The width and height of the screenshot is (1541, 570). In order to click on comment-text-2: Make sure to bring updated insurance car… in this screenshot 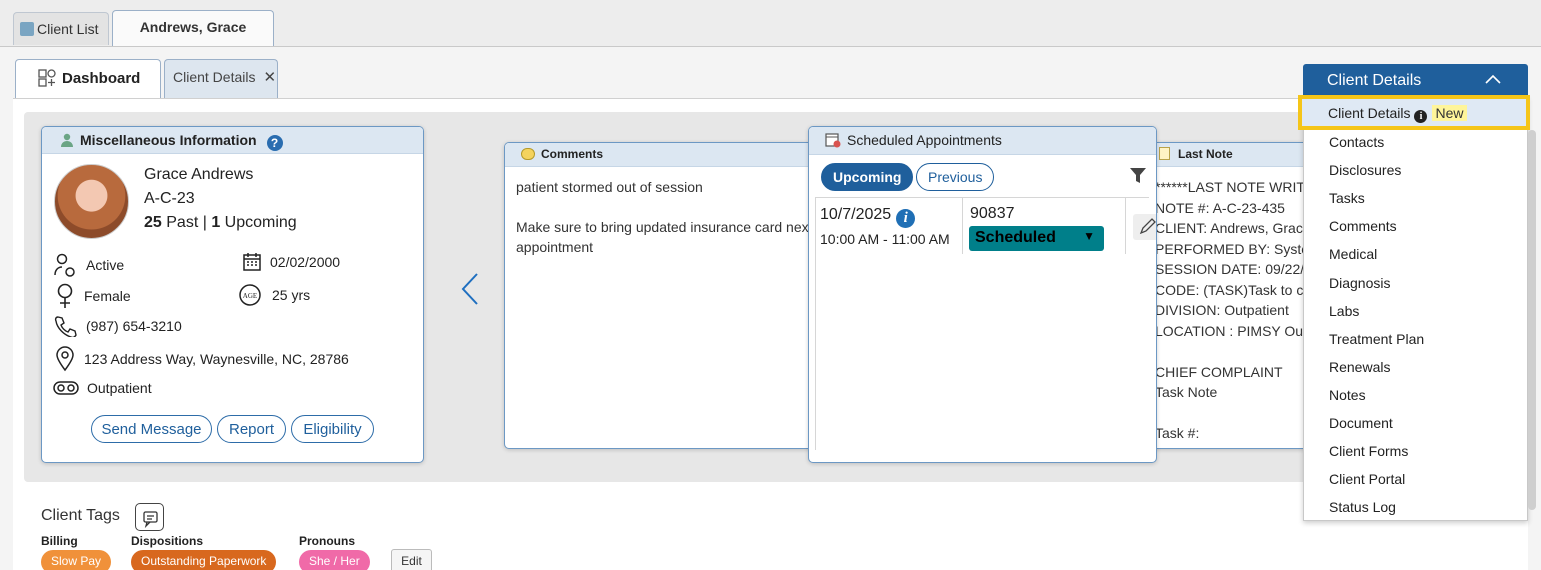, I will do `click(664, 237)`.